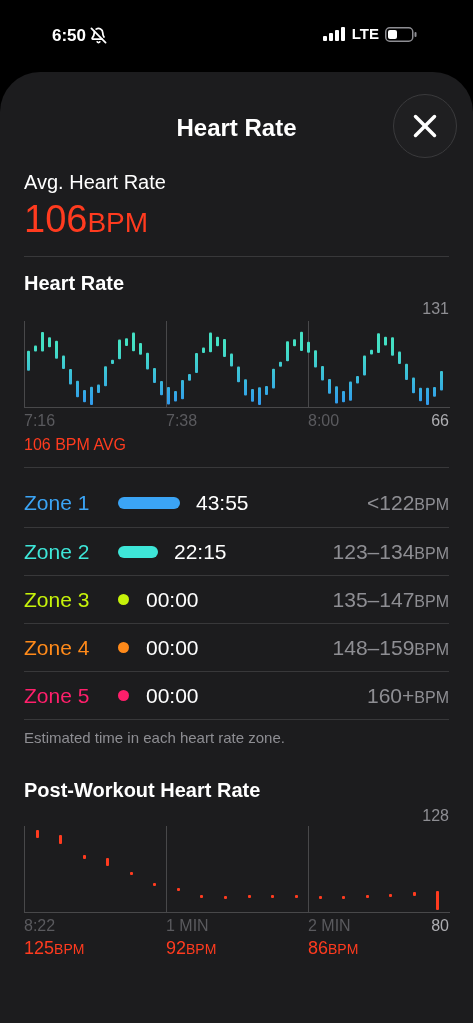  What do you see at coordinates (95, 182) in the screenshot?
I see `average-label: Avg. Heart Rate` at bounding box center [95, 182].